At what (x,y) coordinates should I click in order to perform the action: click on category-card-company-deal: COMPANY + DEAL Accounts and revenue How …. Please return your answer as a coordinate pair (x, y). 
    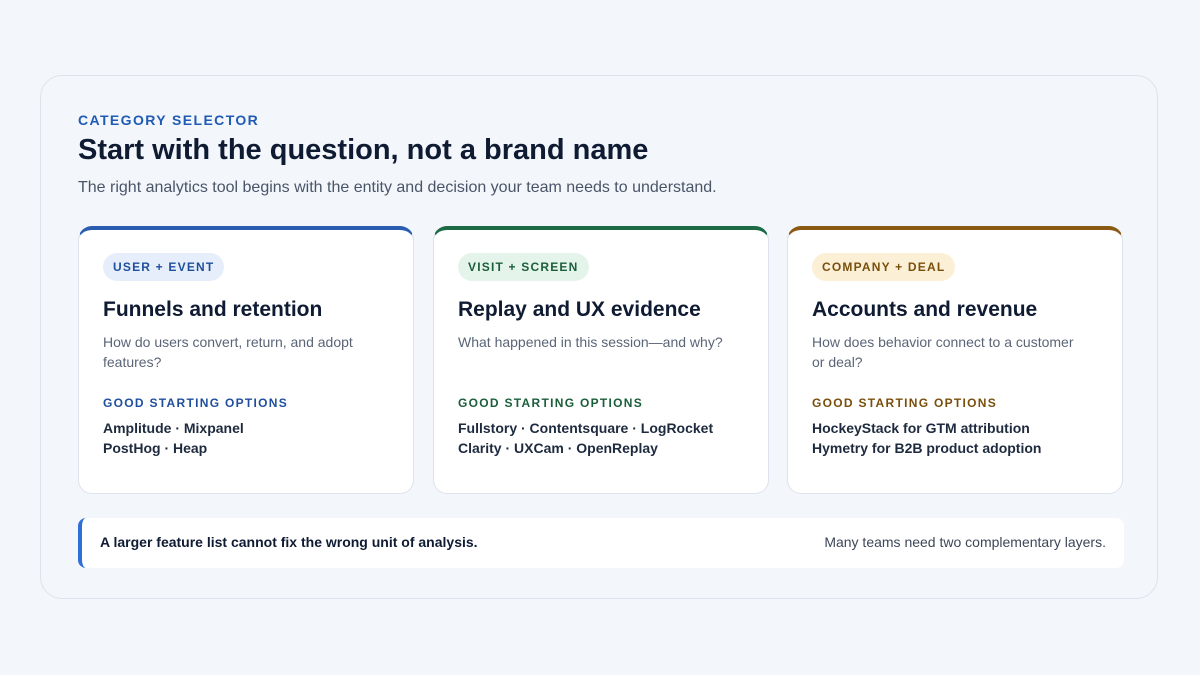
    Looking at the image, I should click on (955, 360).